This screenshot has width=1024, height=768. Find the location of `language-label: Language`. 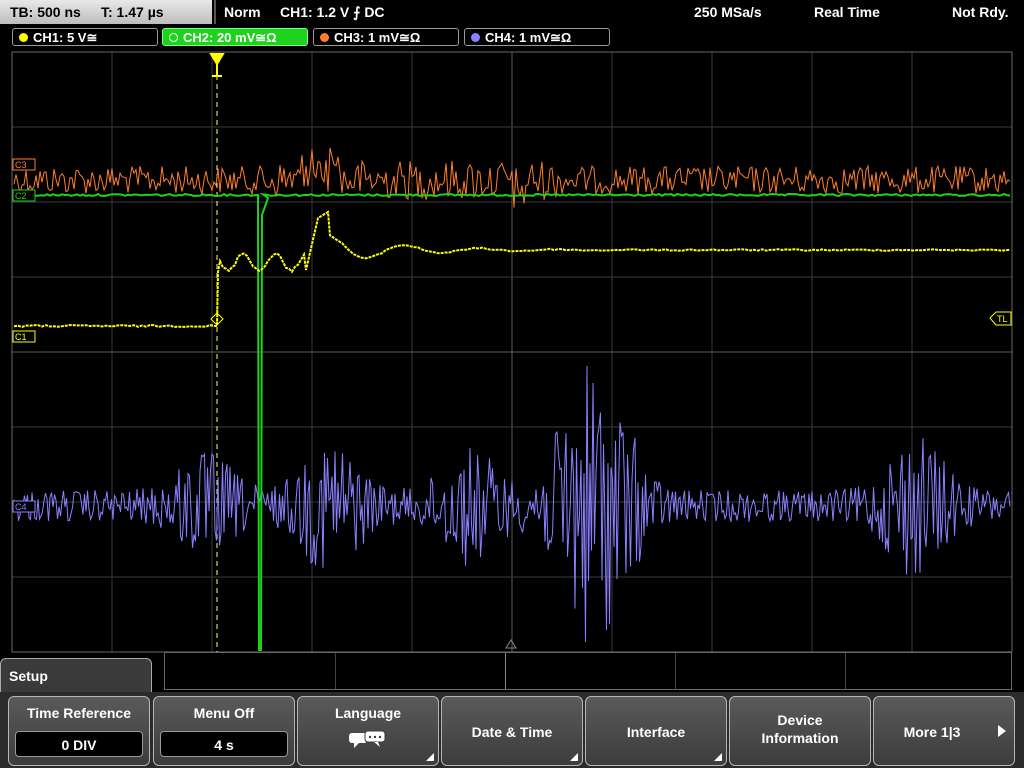

language-label: Language is located at coordinates (368, 713).